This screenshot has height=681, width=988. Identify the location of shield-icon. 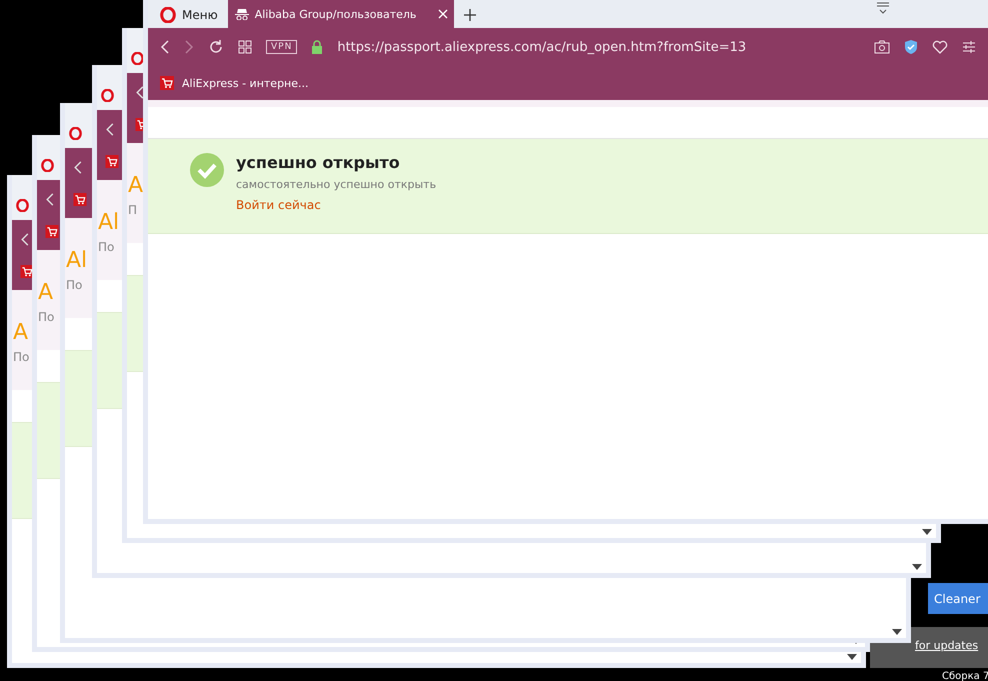
(911, 47).